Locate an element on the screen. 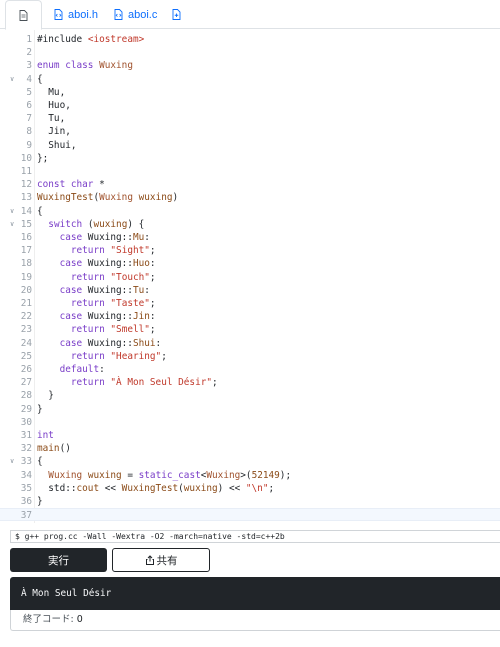 The height and width of the screenshot is (647, 500). code-line: 9 Shui, is located at coordinates (250, 145).